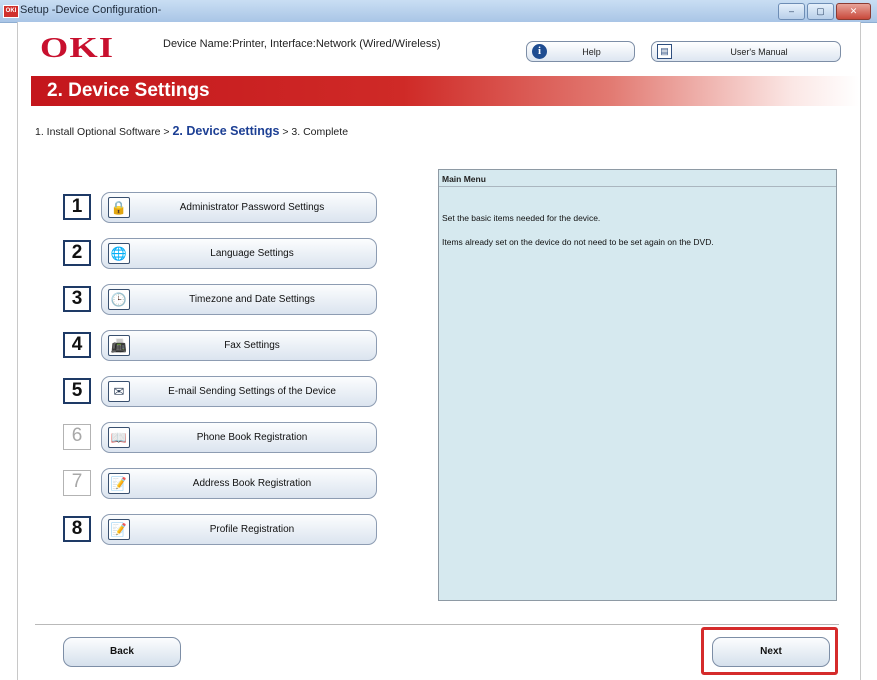 Image resolution: width=877 pixels, height=680 pixels. Describe the element at coordinates (122, 652) in the screenshot. I see `back-button: Back` at that location.